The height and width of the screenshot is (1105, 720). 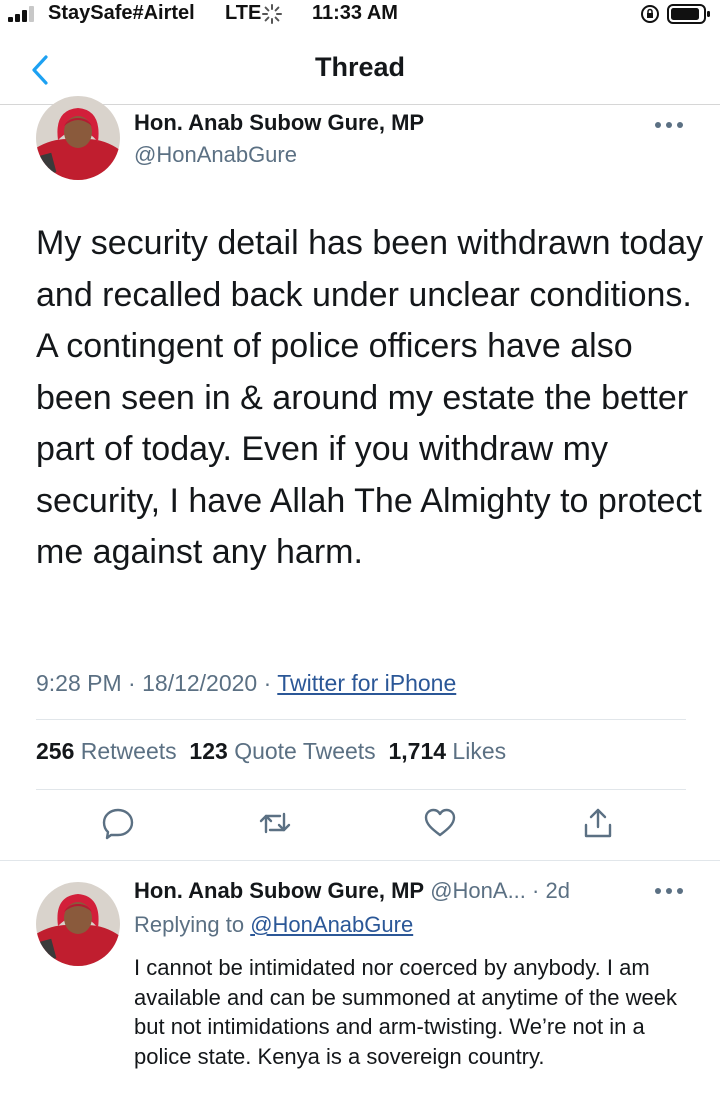 What do you see at coordinates (417, 751) in the screenshot?
I see `likes-count: 1,714` at bounding box center [417, 751].